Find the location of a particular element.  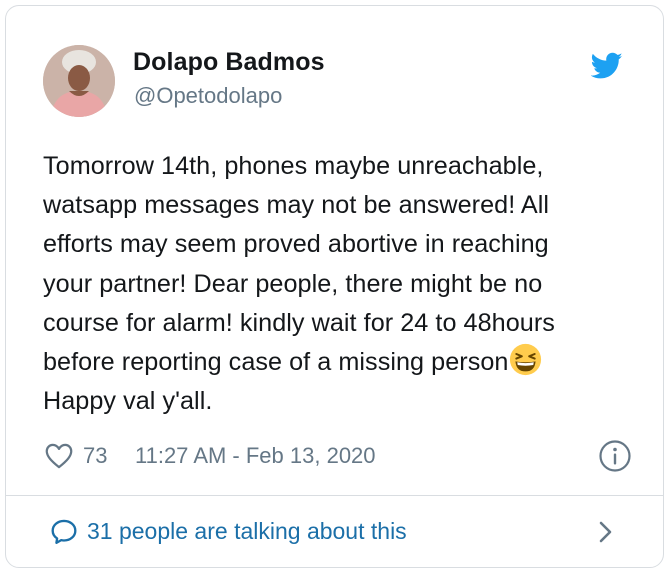

twitter-bird-icon is located at coordinates (607, 66).